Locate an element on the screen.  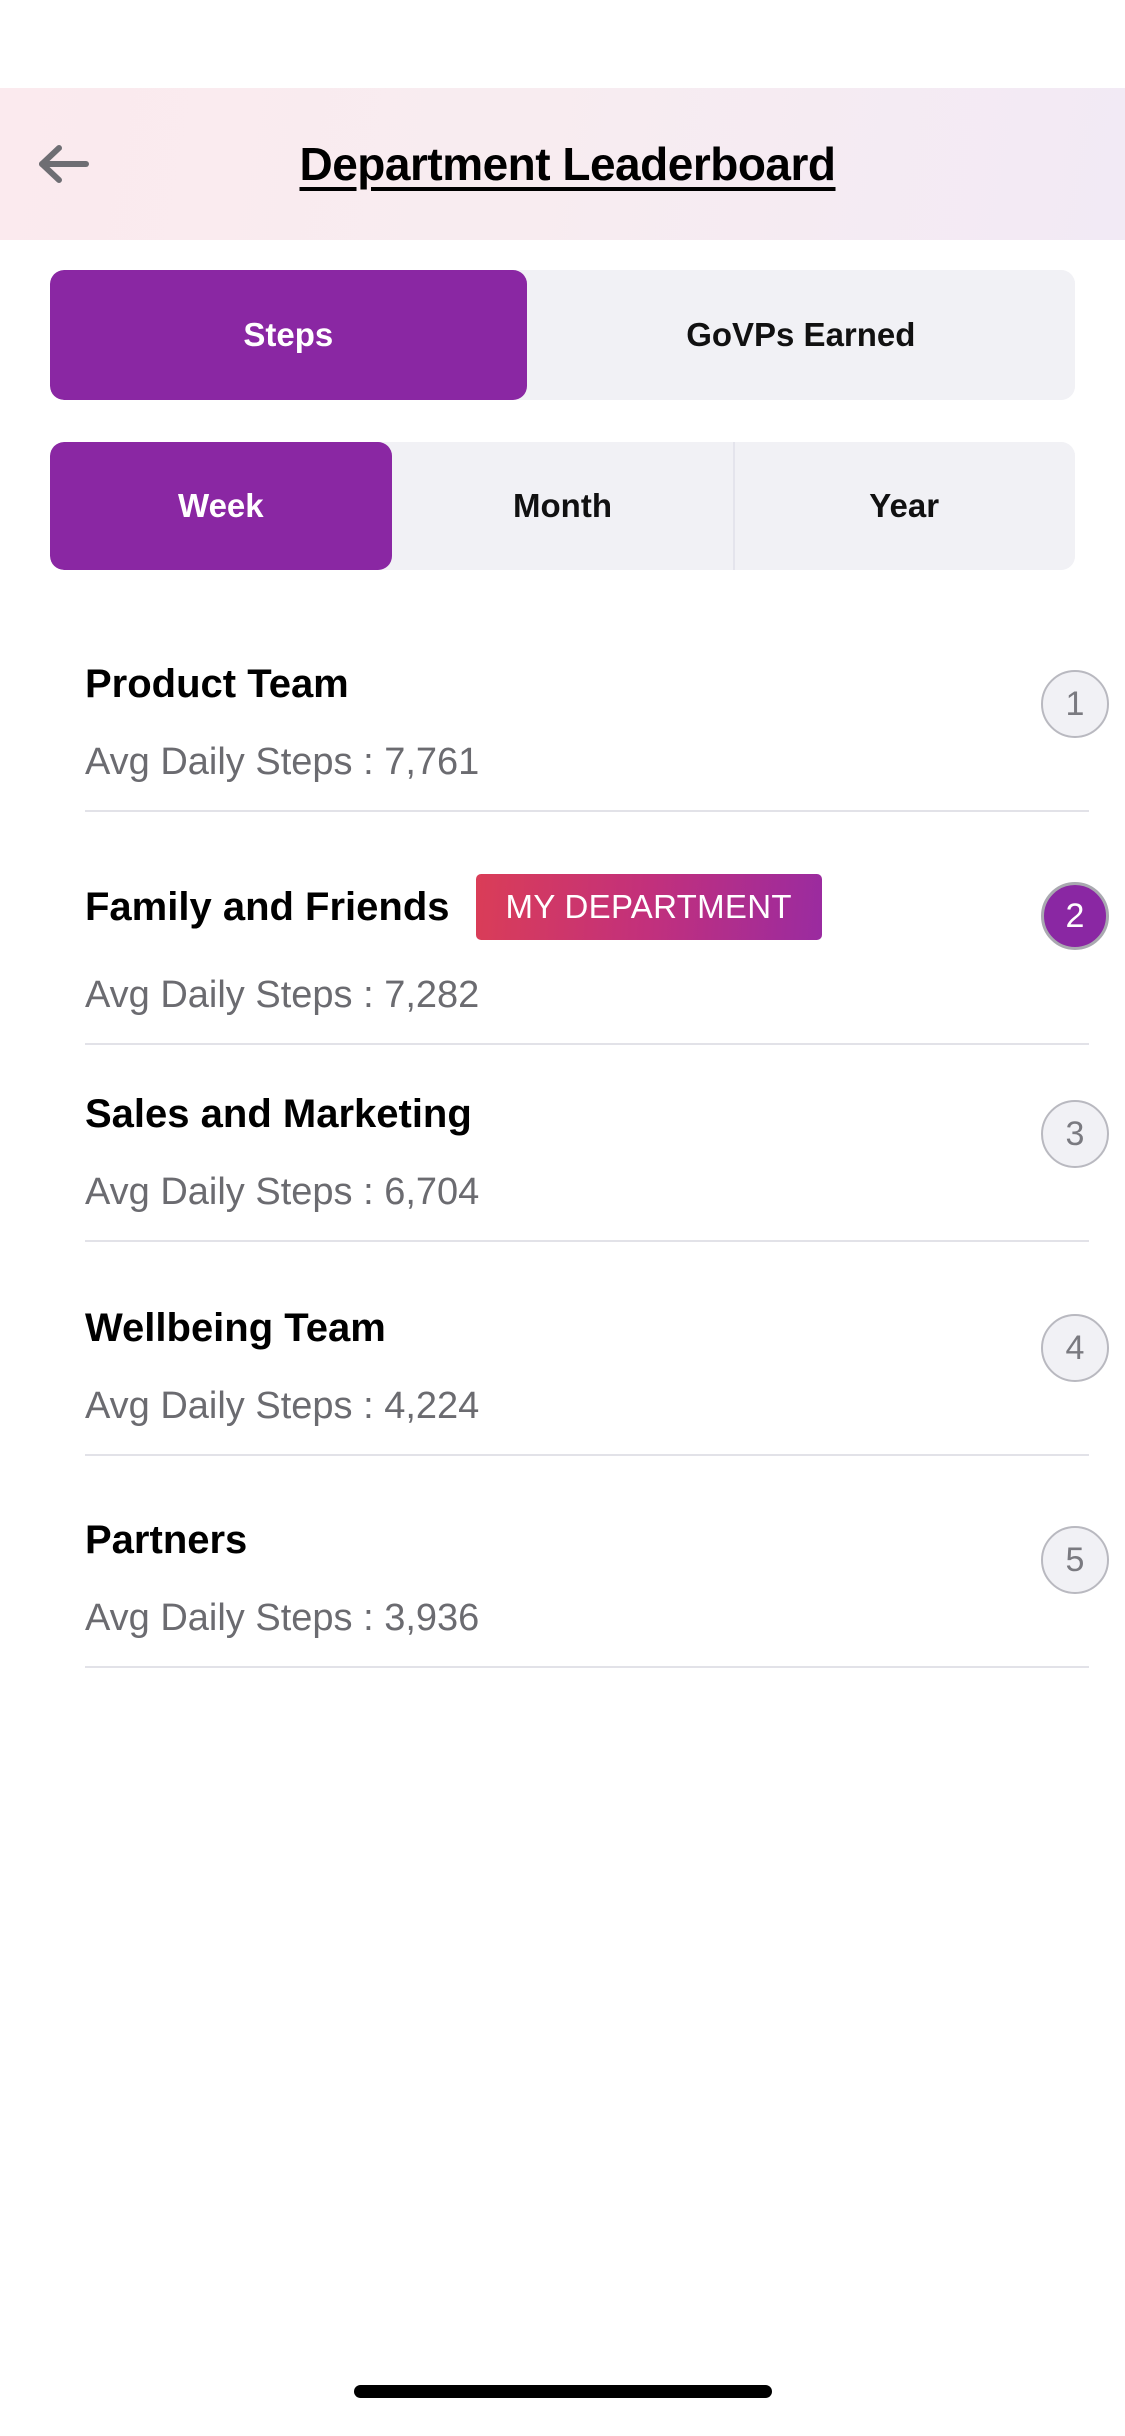
department-name: Wellbeing Team is located at coordinates (235, 1328).